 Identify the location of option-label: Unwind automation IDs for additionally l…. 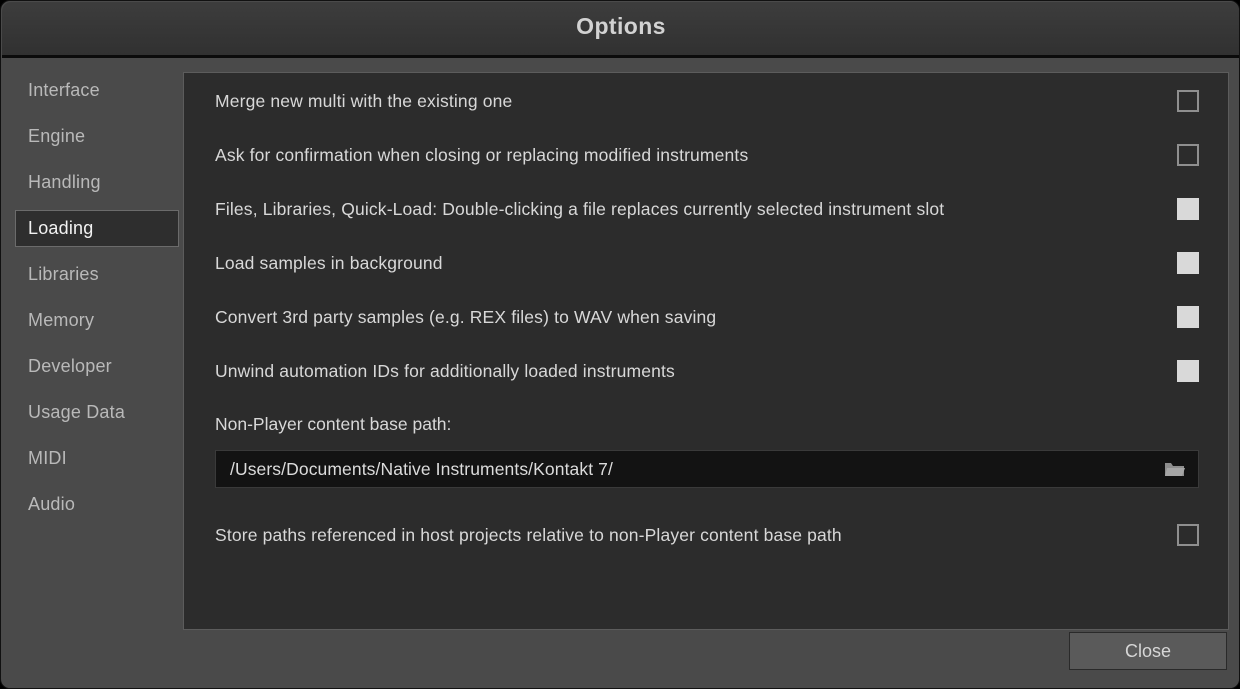
(445, 370).